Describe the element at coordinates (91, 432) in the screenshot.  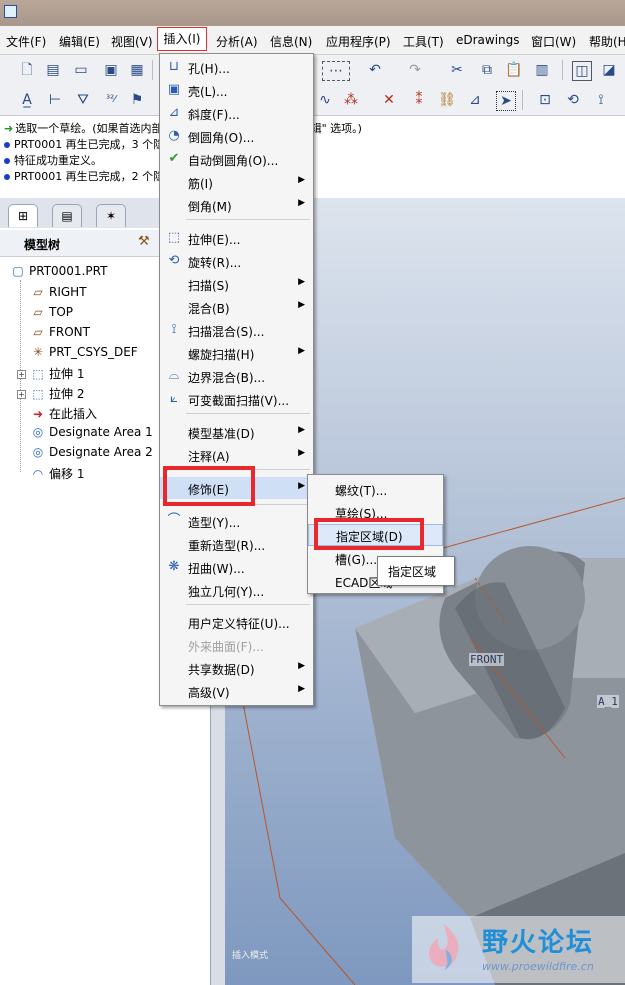
I see `tree-item: ◎ Designate Area 1` at that location.